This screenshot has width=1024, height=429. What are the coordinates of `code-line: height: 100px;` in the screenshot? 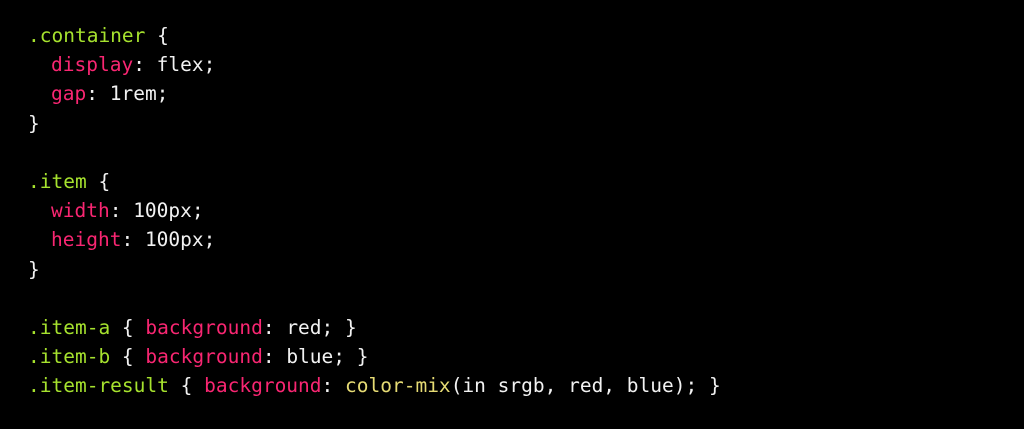 It's located at (133, 240).